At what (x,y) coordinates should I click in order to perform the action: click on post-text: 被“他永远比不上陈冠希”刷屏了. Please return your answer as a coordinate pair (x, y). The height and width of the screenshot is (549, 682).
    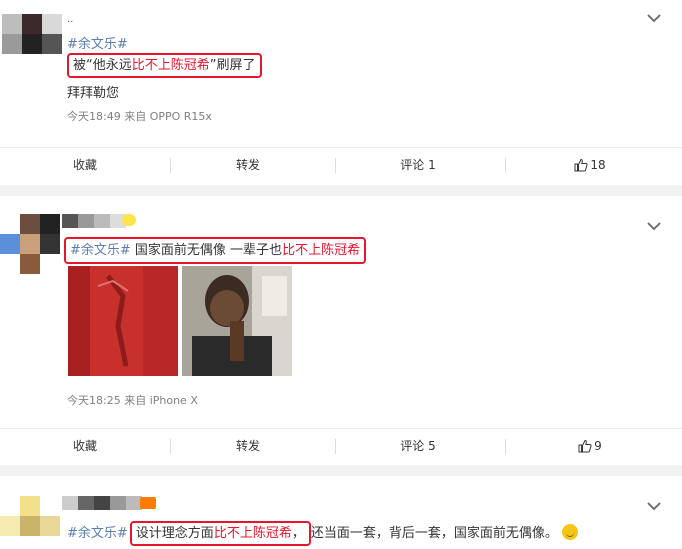
    Looking at the image, I should click on (164, 65).